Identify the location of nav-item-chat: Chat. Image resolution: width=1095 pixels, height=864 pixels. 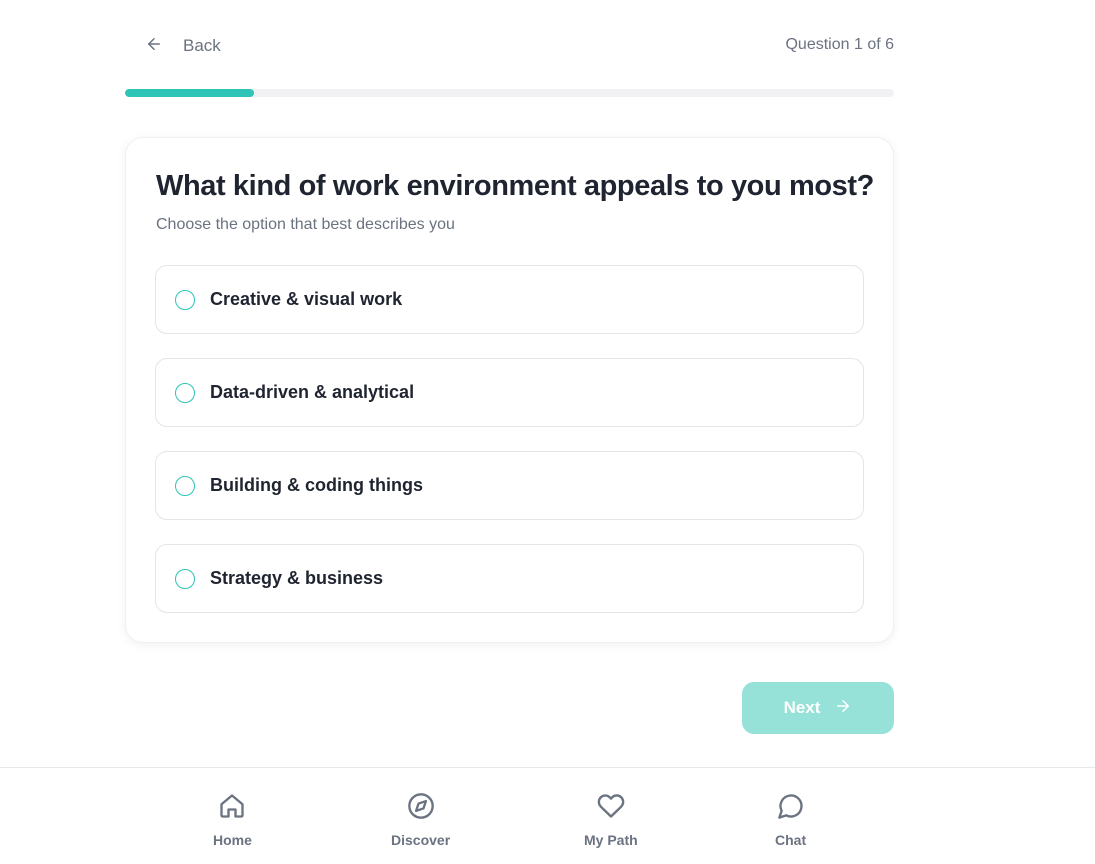
(790, 820).